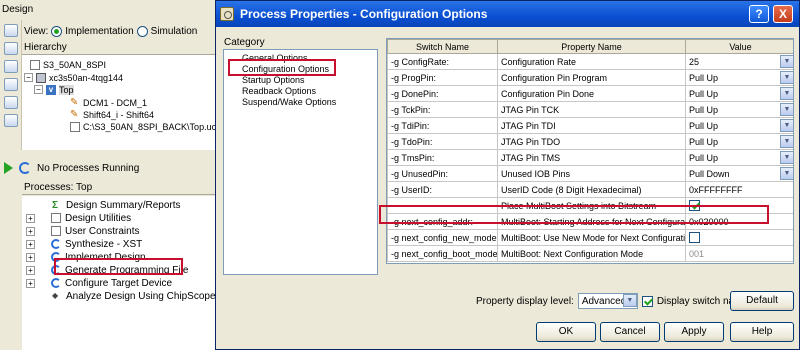 This screenshot has width=800, height=350. I want to click on category-label: Category, so click(244, 42).